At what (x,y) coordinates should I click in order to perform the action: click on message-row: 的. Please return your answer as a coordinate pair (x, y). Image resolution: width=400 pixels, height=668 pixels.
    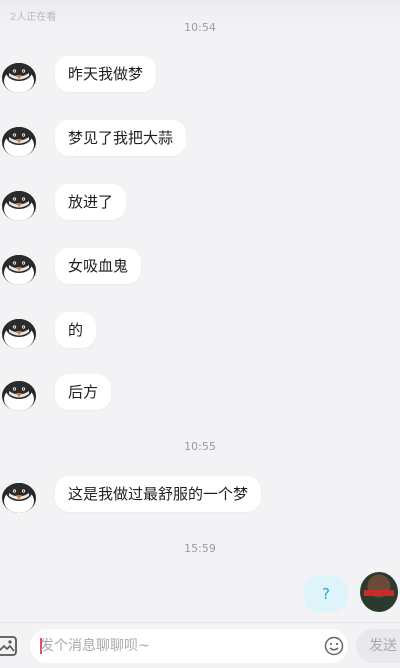
    Looking at the image, I should click on (200, 332).